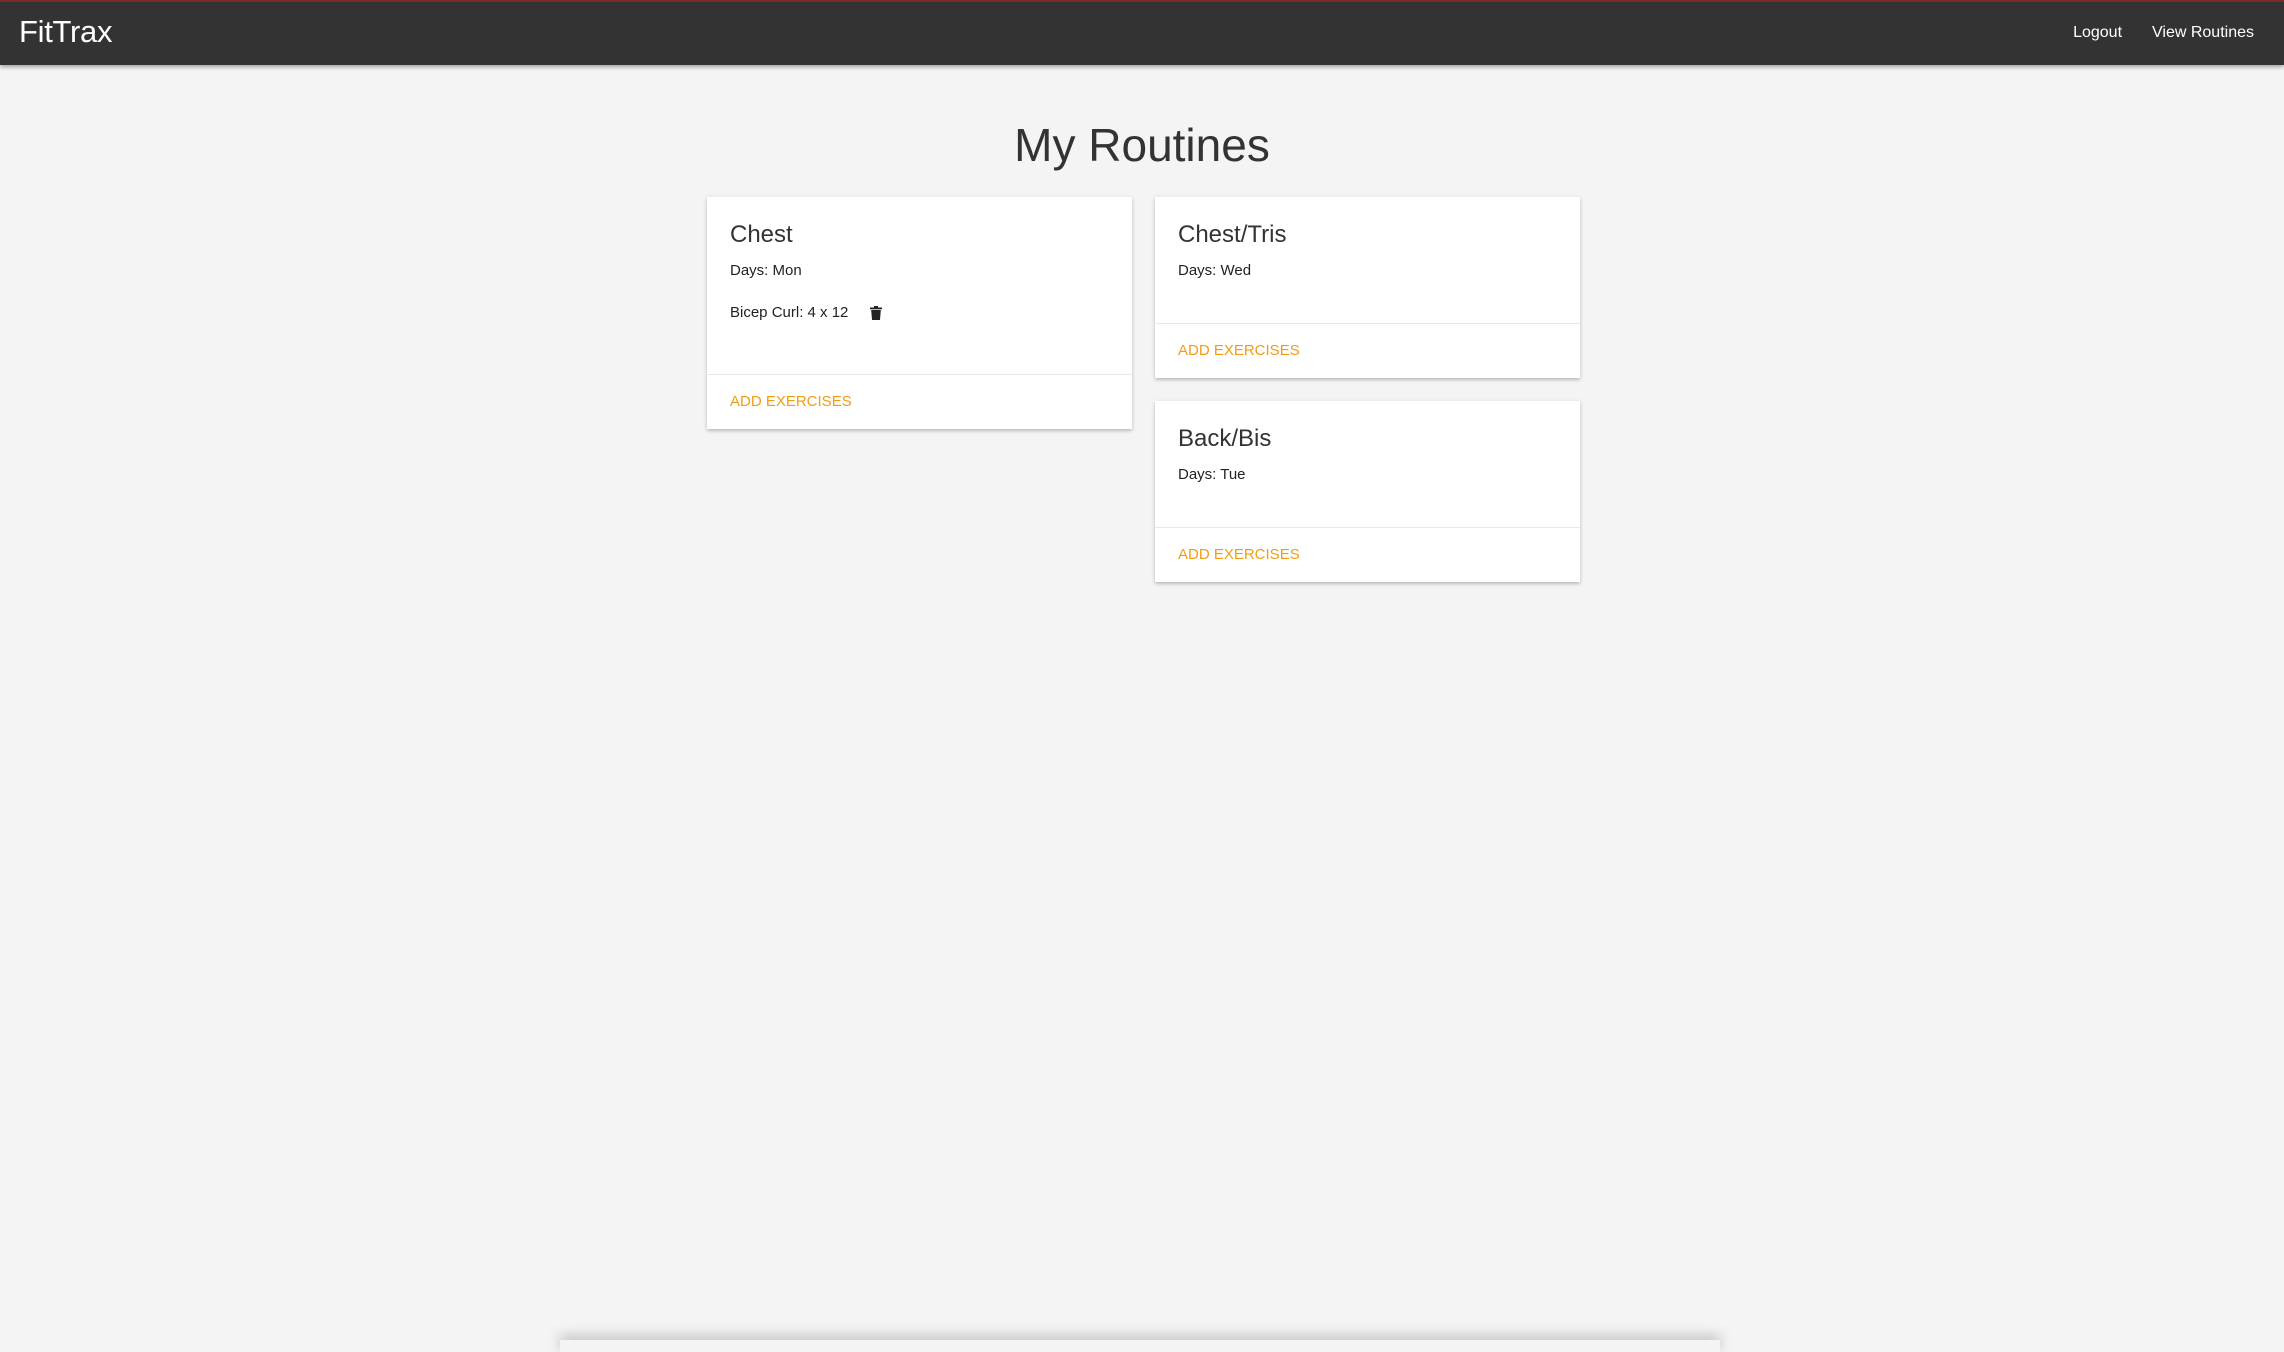 The width and height of the screenshot is (2284, 1352). What do you see at coordinates (1140, 1346) in the screenshot?
I see `bottom-panel-edge` at bounding box center [1140, 1346].